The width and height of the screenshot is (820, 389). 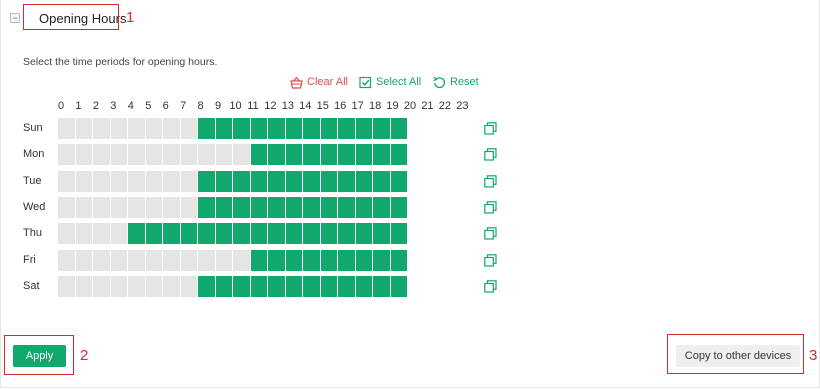 I want to click on apply-button: Apply, so click(x=39, y=356).